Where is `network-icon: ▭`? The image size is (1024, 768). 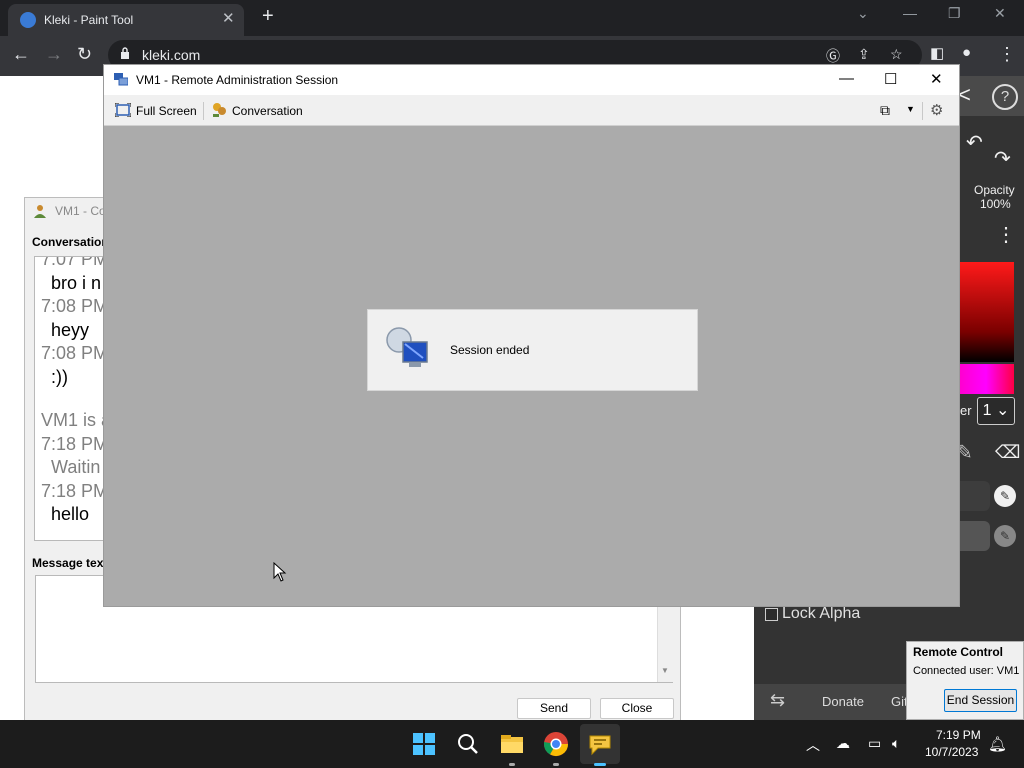
network-icon: ▭ is located at coordinates (874, 743).